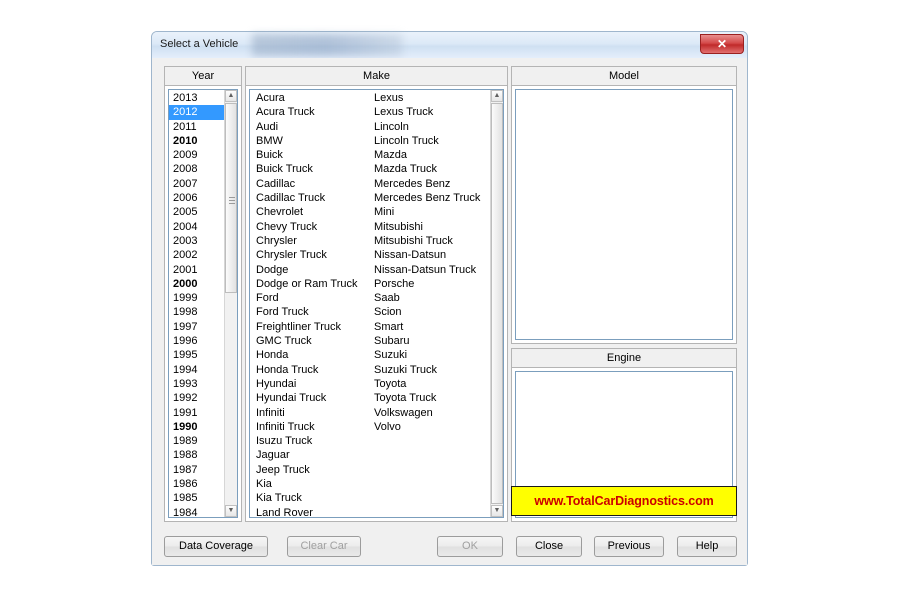  Describe the element at coordinates (310, 284) in the screenshot. I see `make-list-item: Dodge or Ram Truck` at that location.